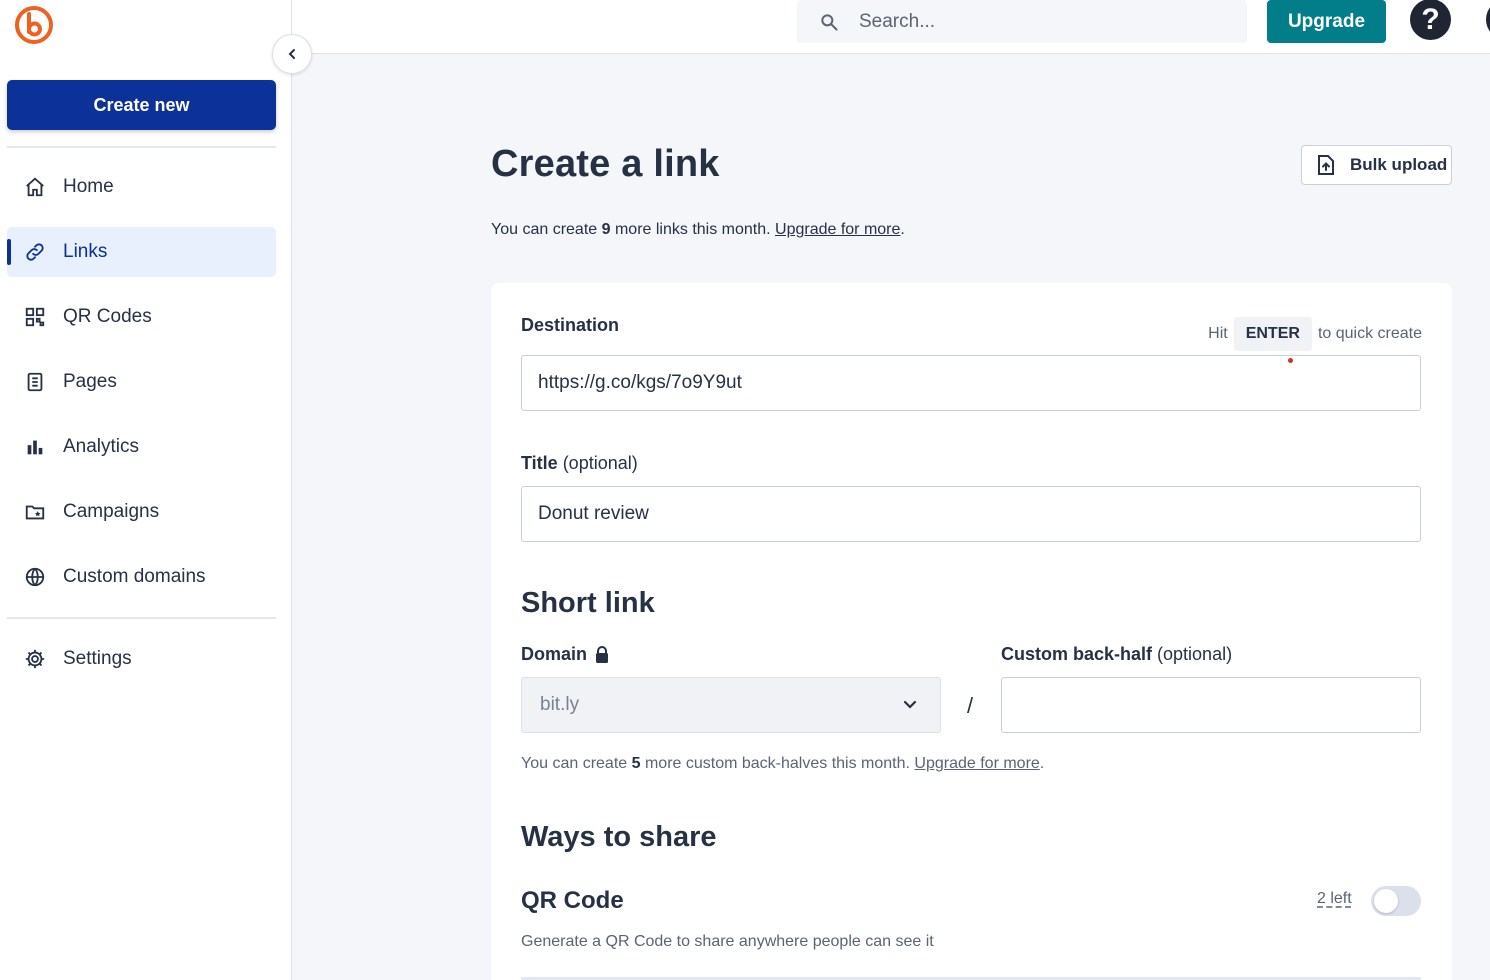 Image resolution: width=1490 pixels, height=980 pixels. I want to click on bulk-upload-button: Bulk upload, so click(1376, 165).